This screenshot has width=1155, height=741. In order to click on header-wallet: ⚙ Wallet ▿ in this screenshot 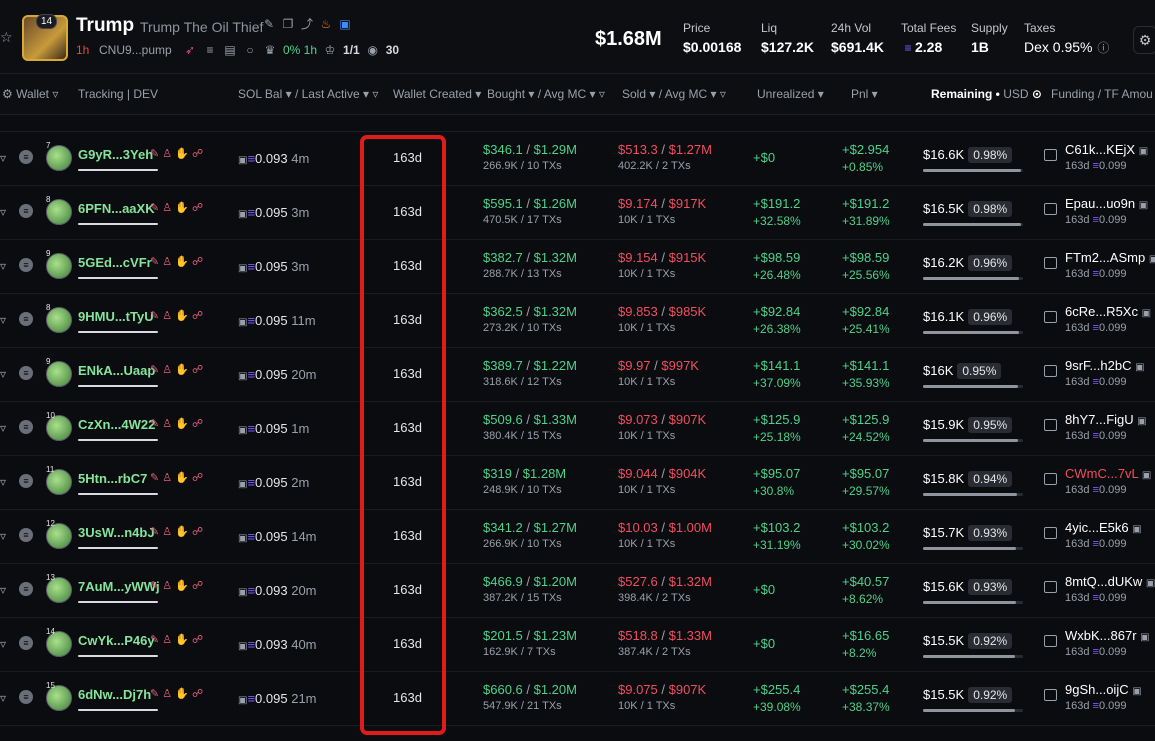, I will do `click(30, 94)`.